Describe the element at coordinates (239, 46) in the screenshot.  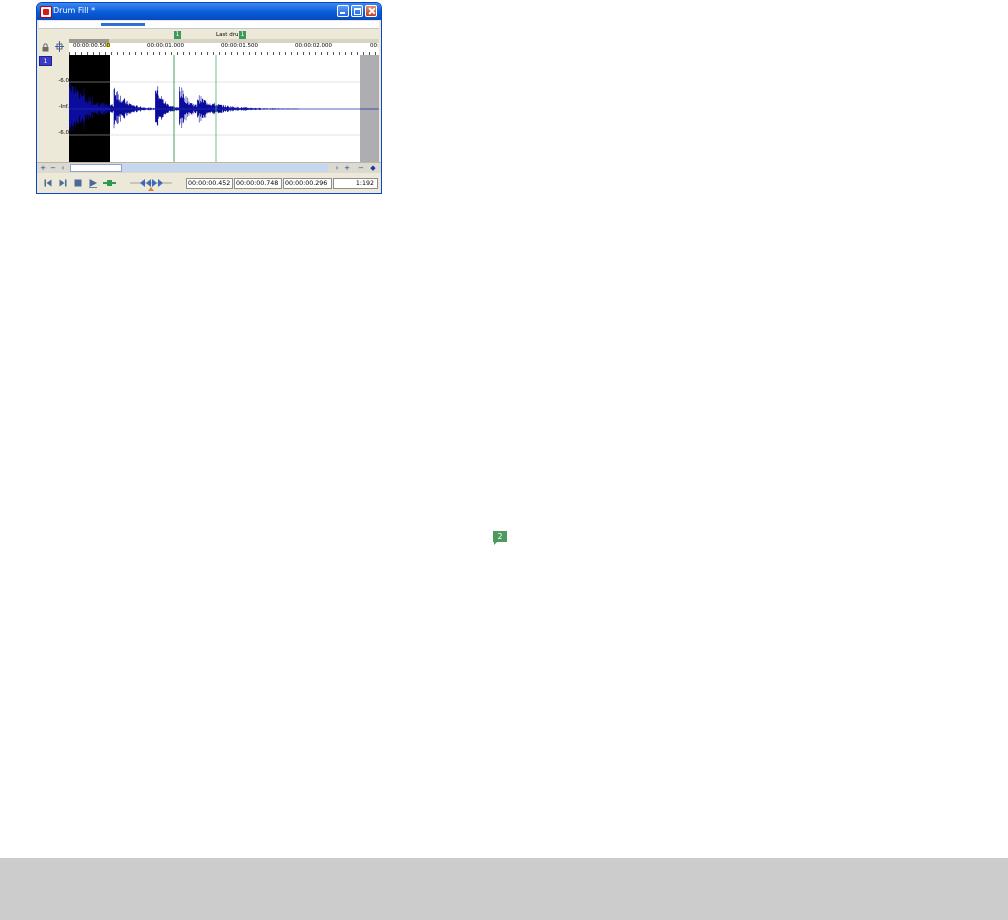
I see `ruler-label: 00:00:01.500` at that location.